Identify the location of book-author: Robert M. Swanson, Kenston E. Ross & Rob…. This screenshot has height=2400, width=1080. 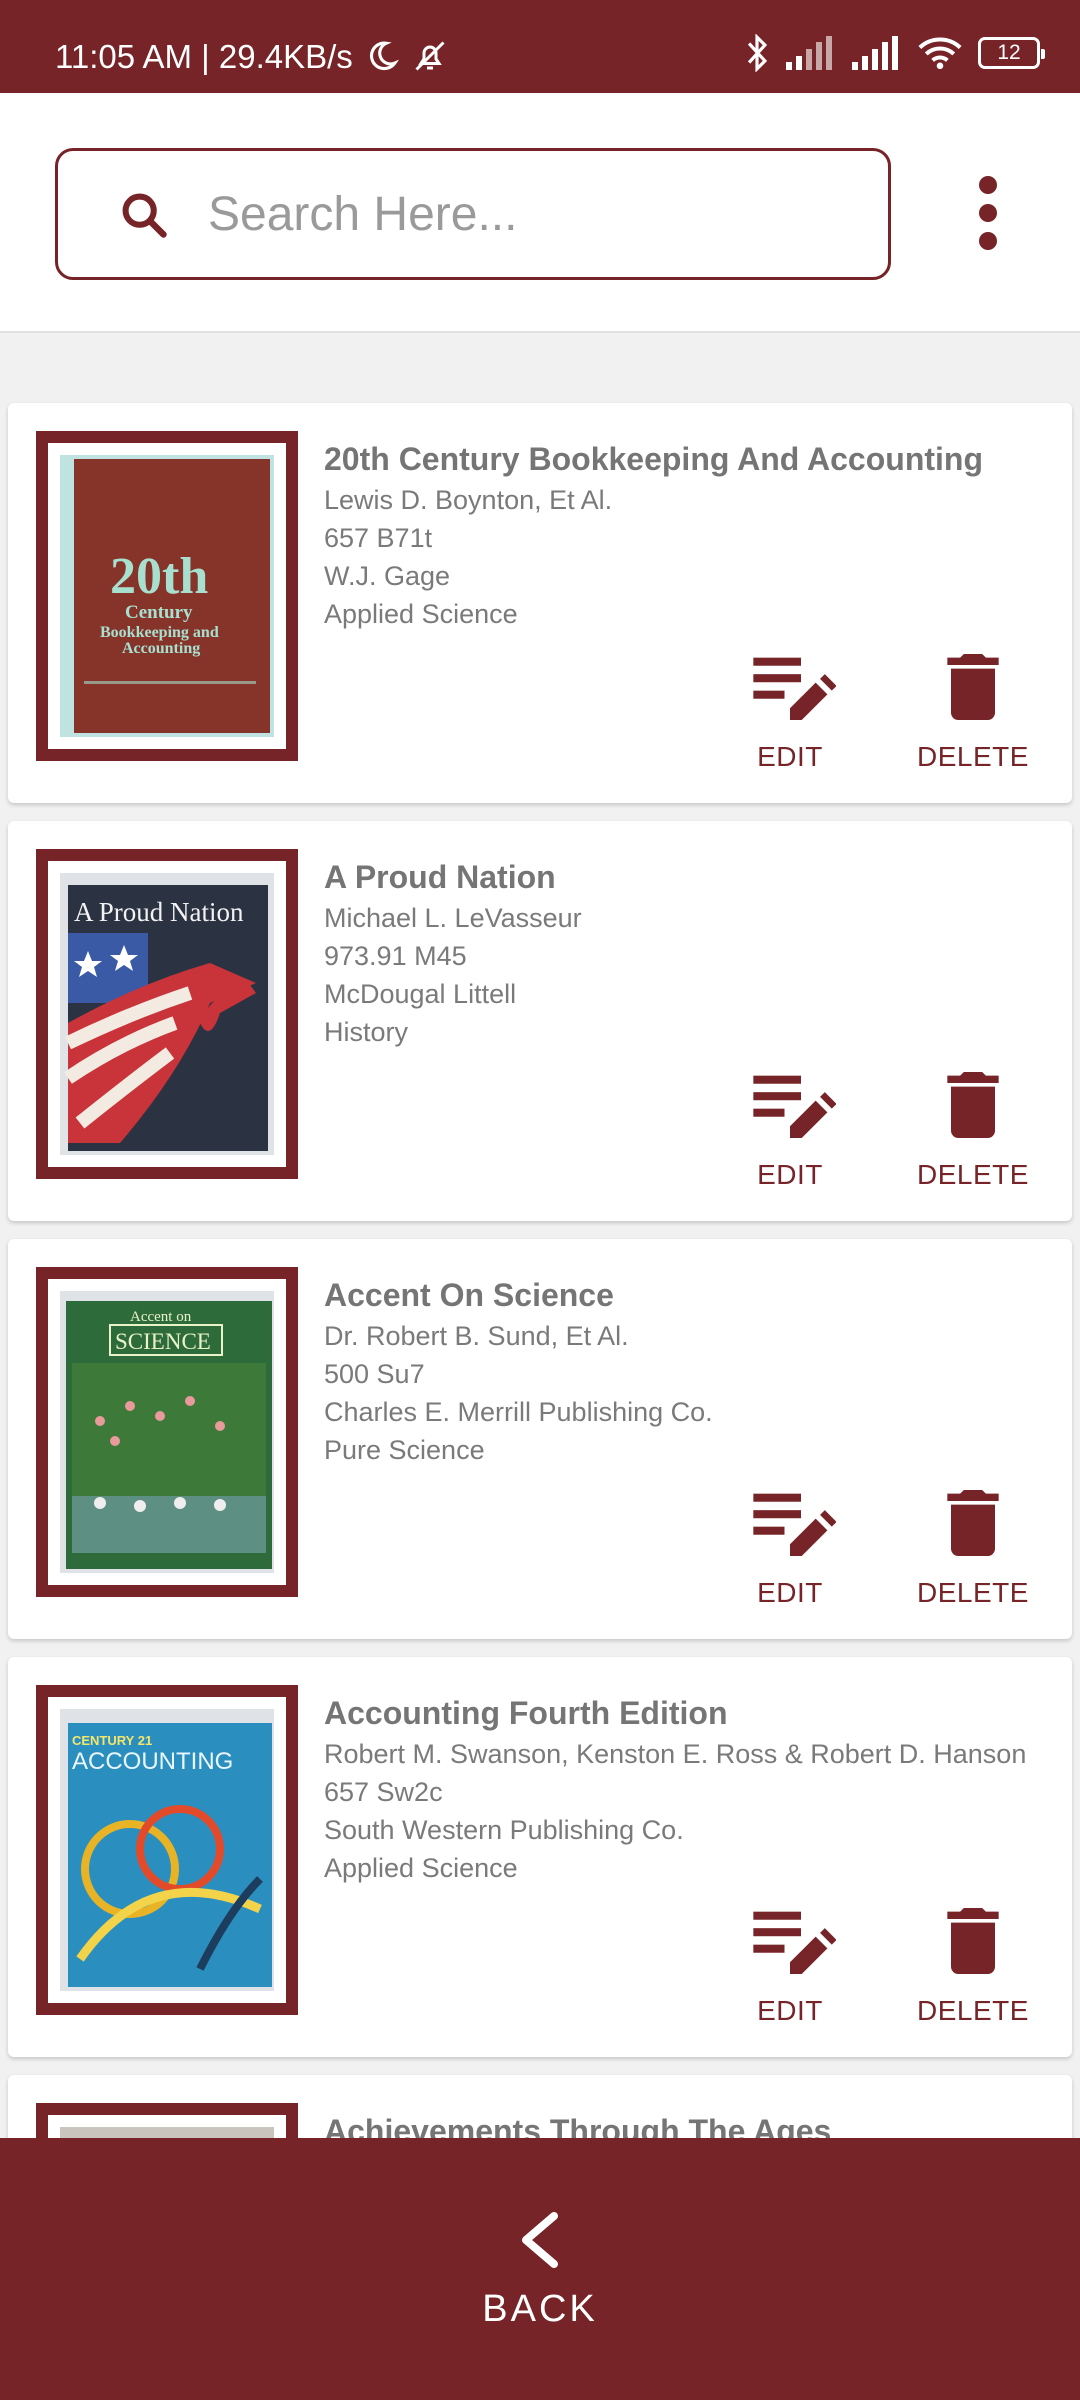
(675, 1754).